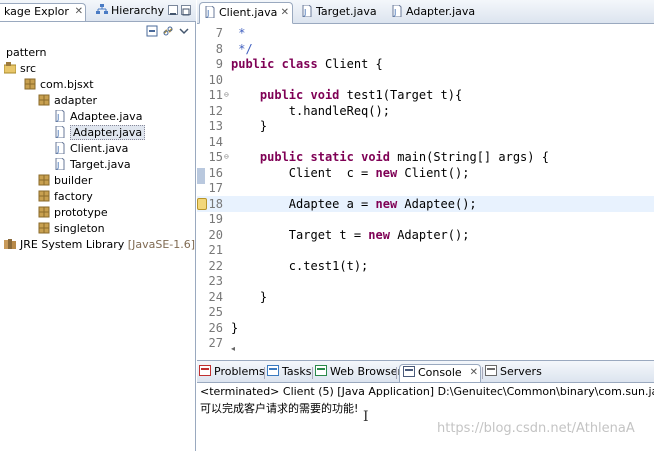 Image resolution: width=654 pixels, height=451 pixels. I want to click on line-number: 20, so click(215, 234).